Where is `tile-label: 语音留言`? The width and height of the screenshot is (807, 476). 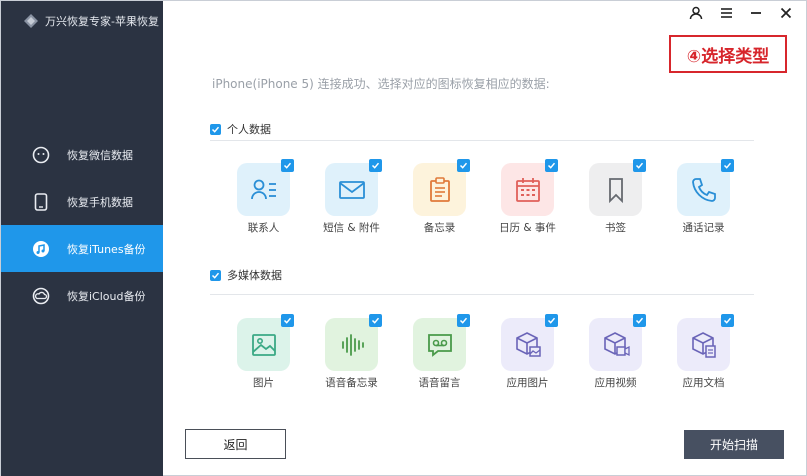 tile-label: 语音留言 is located at coordinates (439, 383).